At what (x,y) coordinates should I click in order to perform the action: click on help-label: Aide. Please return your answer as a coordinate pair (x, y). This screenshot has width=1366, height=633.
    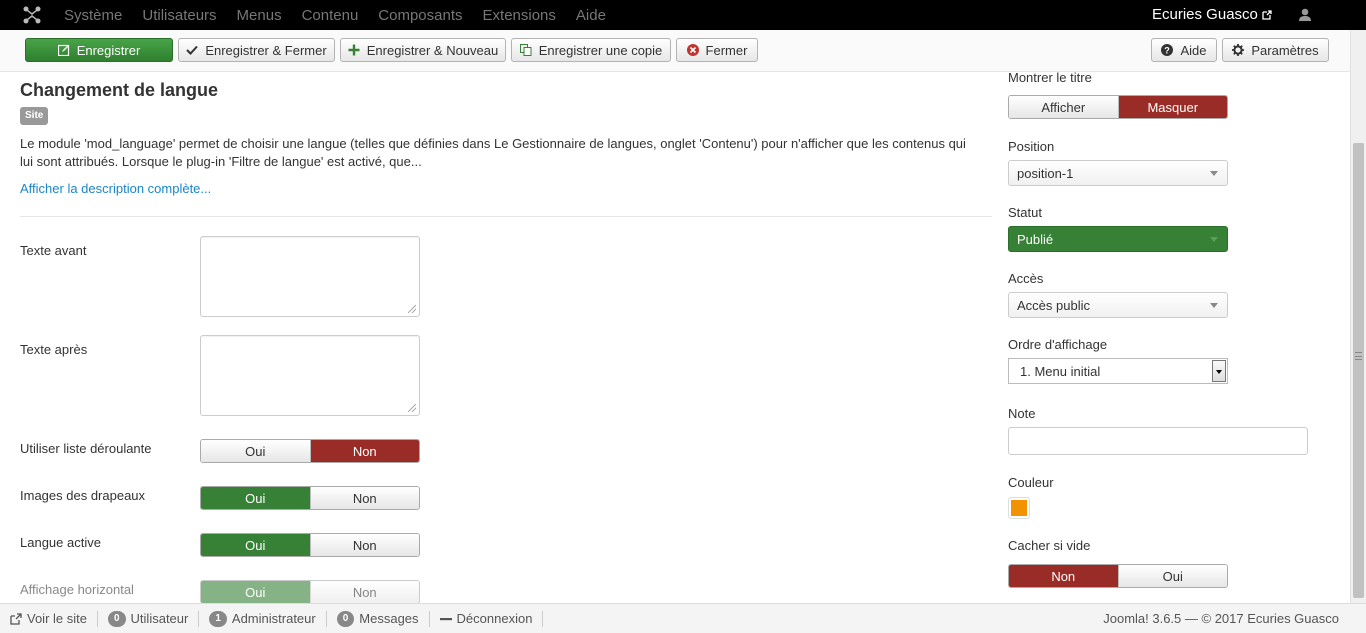
    Looking at the image, I should click on (1193, 50).